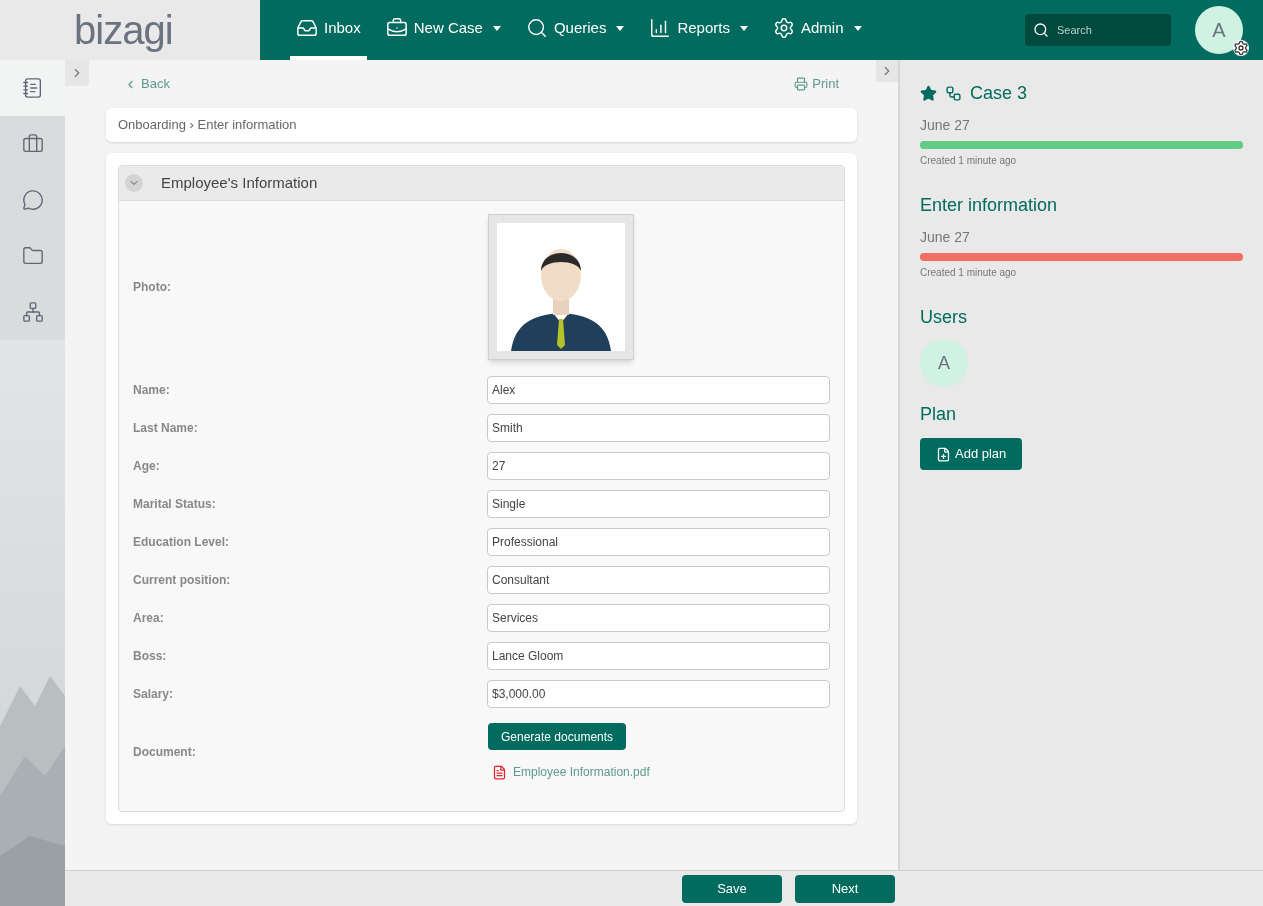 The height and width of the screenshot is (906, 1263). Describe the element at coordinates (943, 454) in the screenshot. I see `file-plus-icon` at that location.